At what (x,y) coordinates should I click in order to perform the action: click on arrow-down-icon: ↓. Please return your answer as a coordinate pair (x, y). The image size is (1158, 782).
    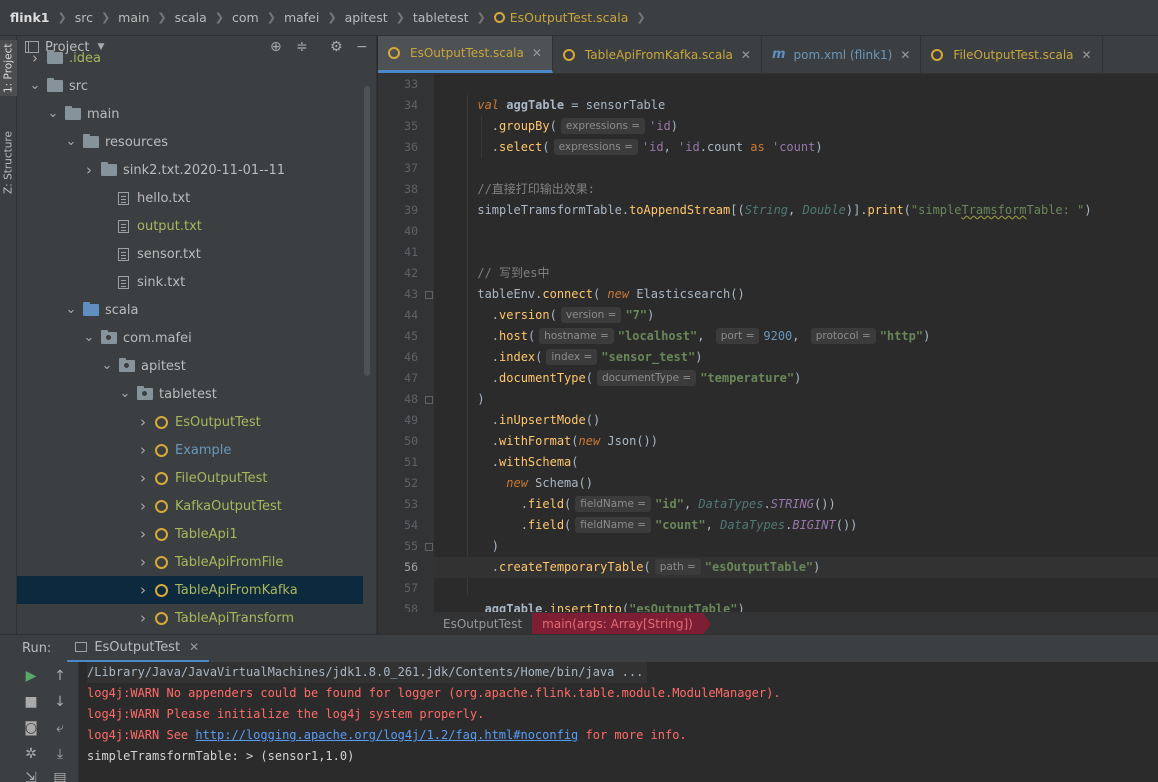
    Looking at the image, I should click on (60, 702).